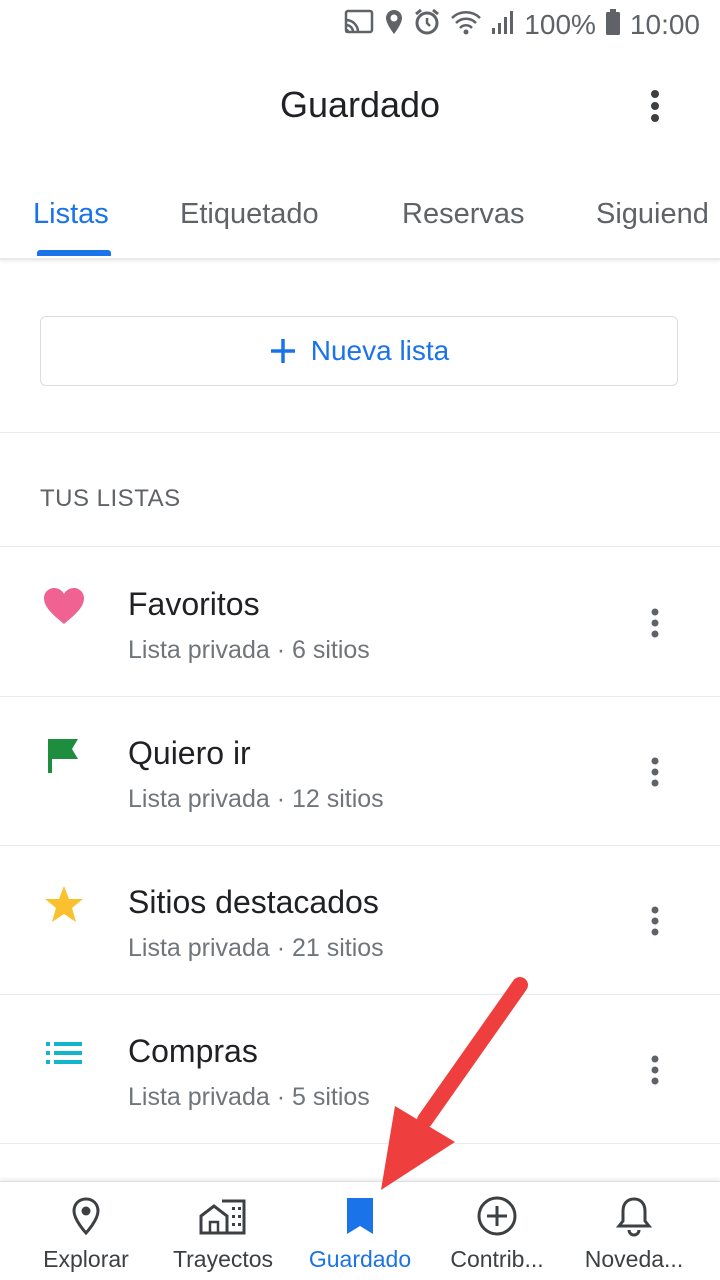 The image size is (720, 1280). What do you see at coordinates (497, 1216) in the screenshot?
I see `add-circle-icon` at bounding box center [497, 1216].